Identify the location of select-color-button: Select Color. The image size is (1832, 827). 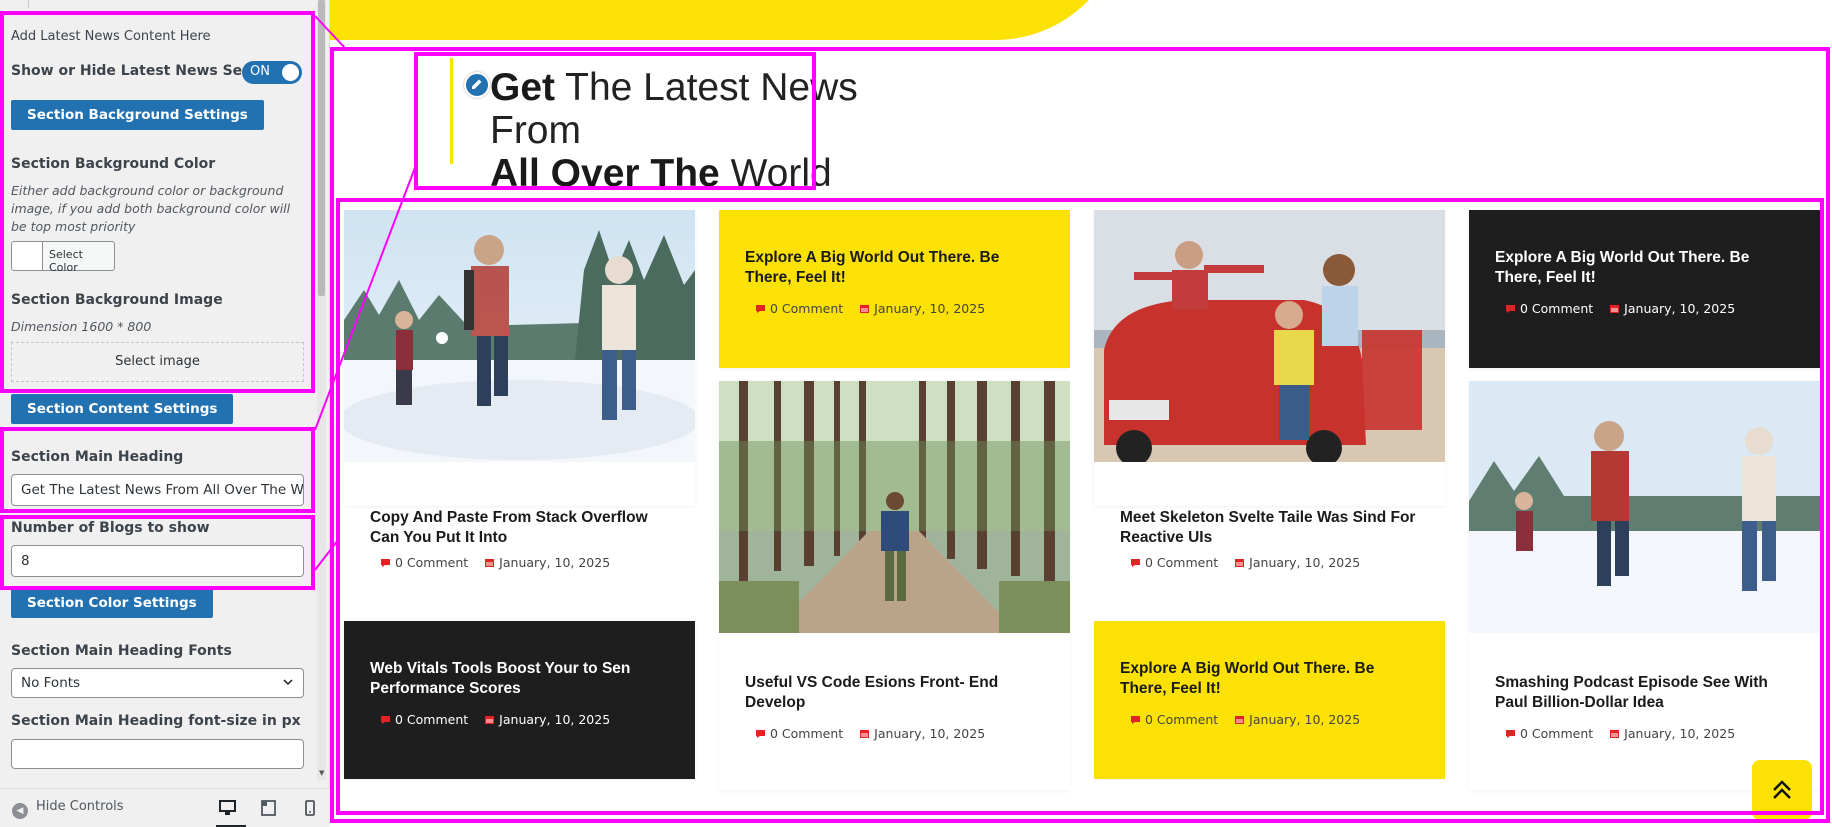
(63, 257).